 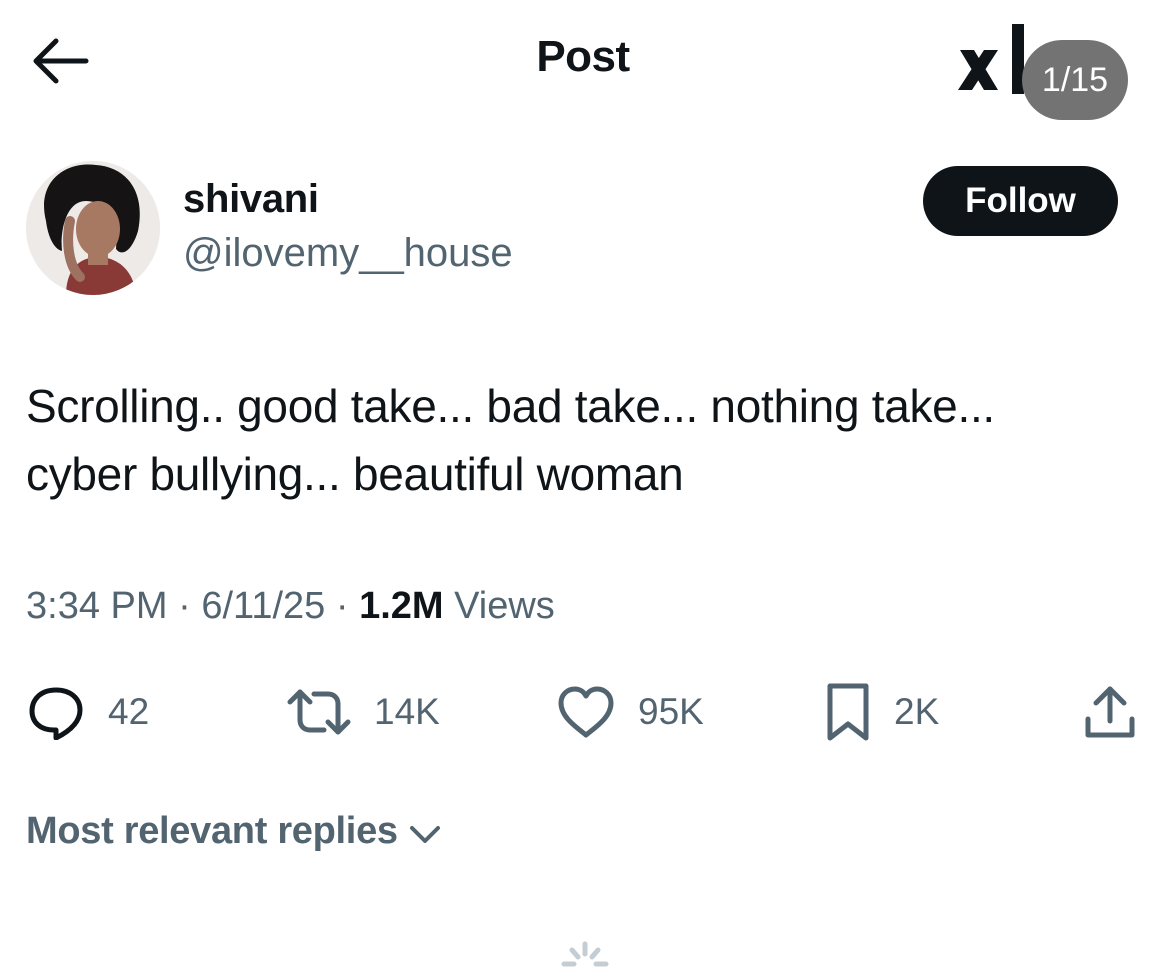 What do you see at coordinates (586, 712) in the screenshot?
I see `like-icon` at bounding box center [586, 712].